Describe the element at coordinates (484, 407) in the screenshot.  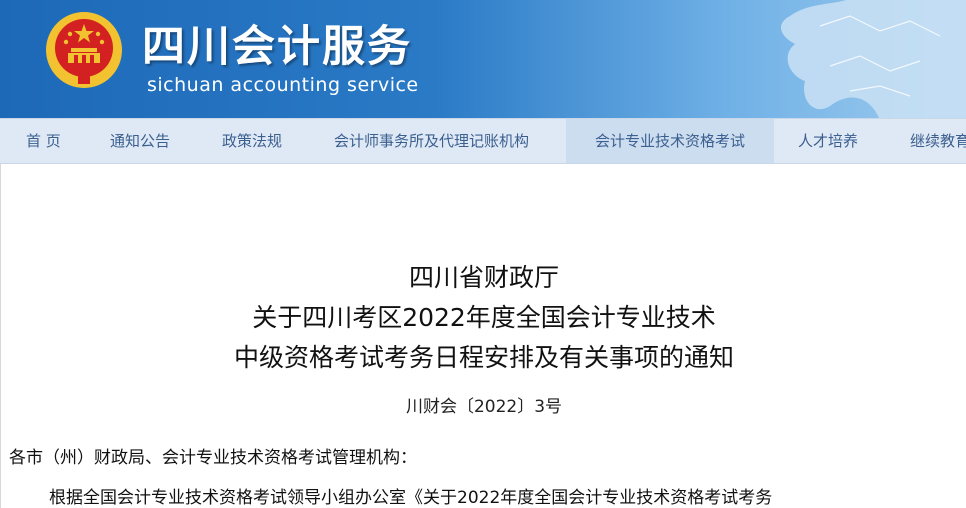
I see `document-number: 川财会〔2022〕3号` at that location.